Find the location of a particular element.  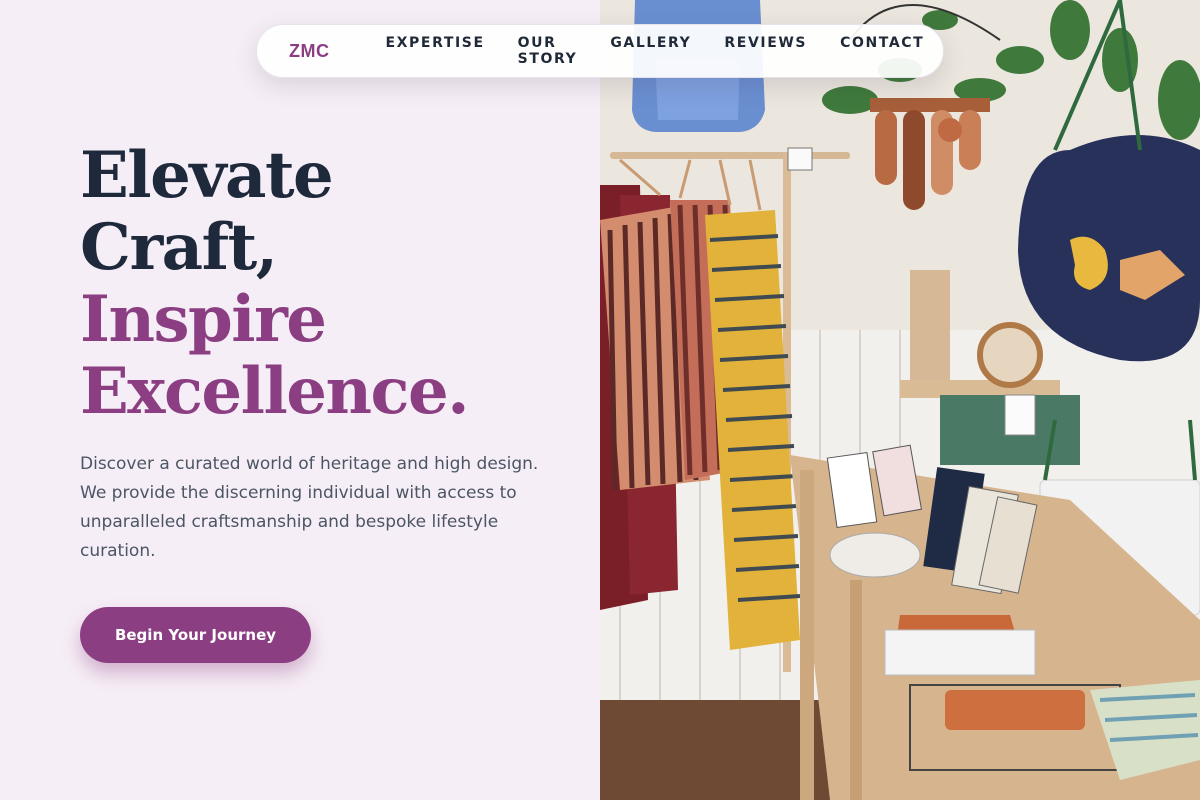

begin-journey-button: Begin Your Journey is located at coordinates (195, 635).